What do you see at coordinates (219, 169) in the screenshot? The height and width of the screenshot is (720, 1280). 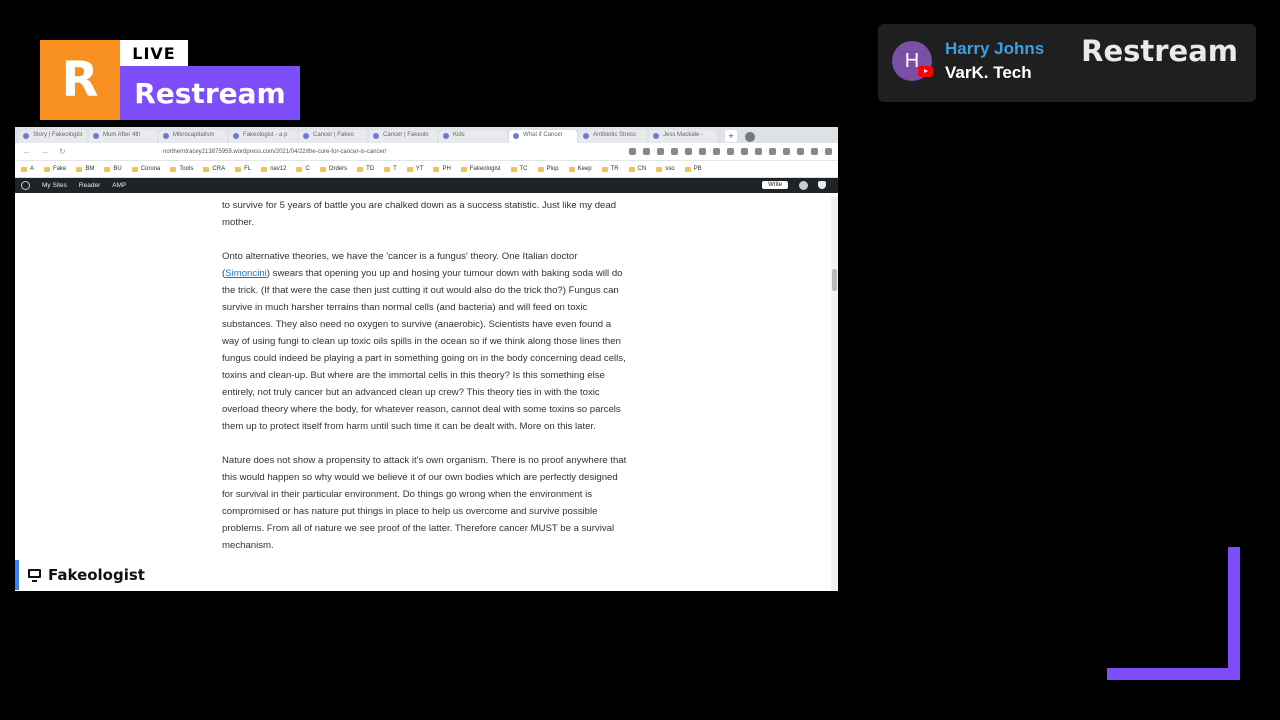 I see `bookmark-label: CRA` at bounding box center [219, 169].